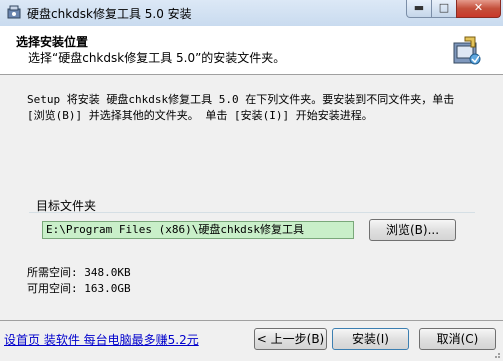 The height and width of the screenshot is (361, 503). Describe the element at coordinates (79, 288) in the screenshot. I see `available-space: 可用空间: 163.0GB` at that location.